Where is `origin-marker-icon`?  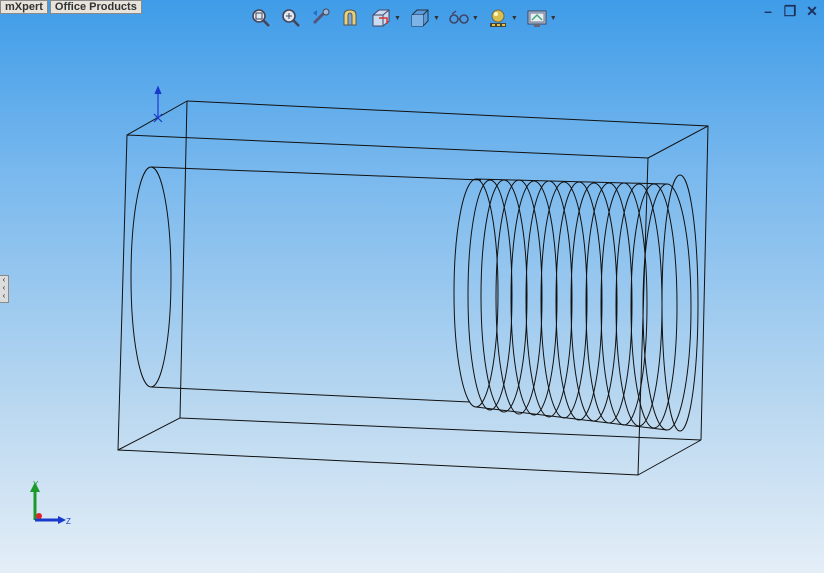
origin-marker-icon is located at coordinates (158, 104).